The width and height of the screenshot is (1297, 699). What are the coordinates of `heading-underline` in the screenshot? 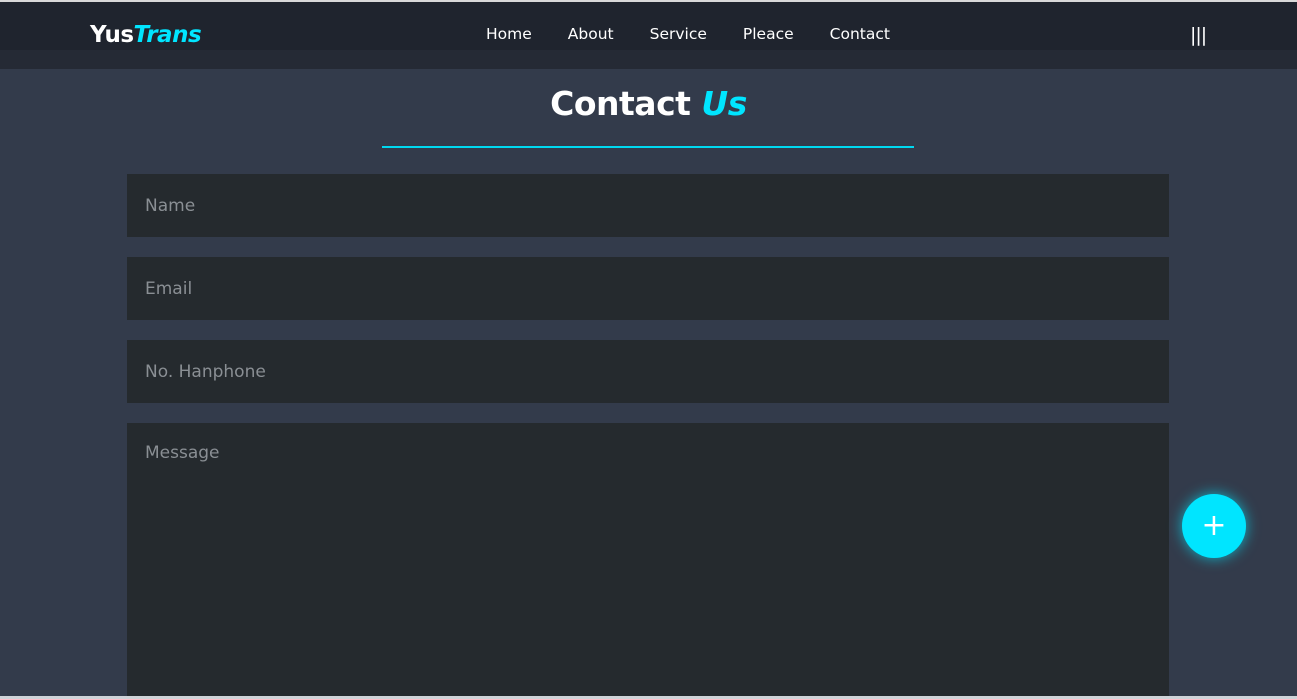 It's located at (648, 147).